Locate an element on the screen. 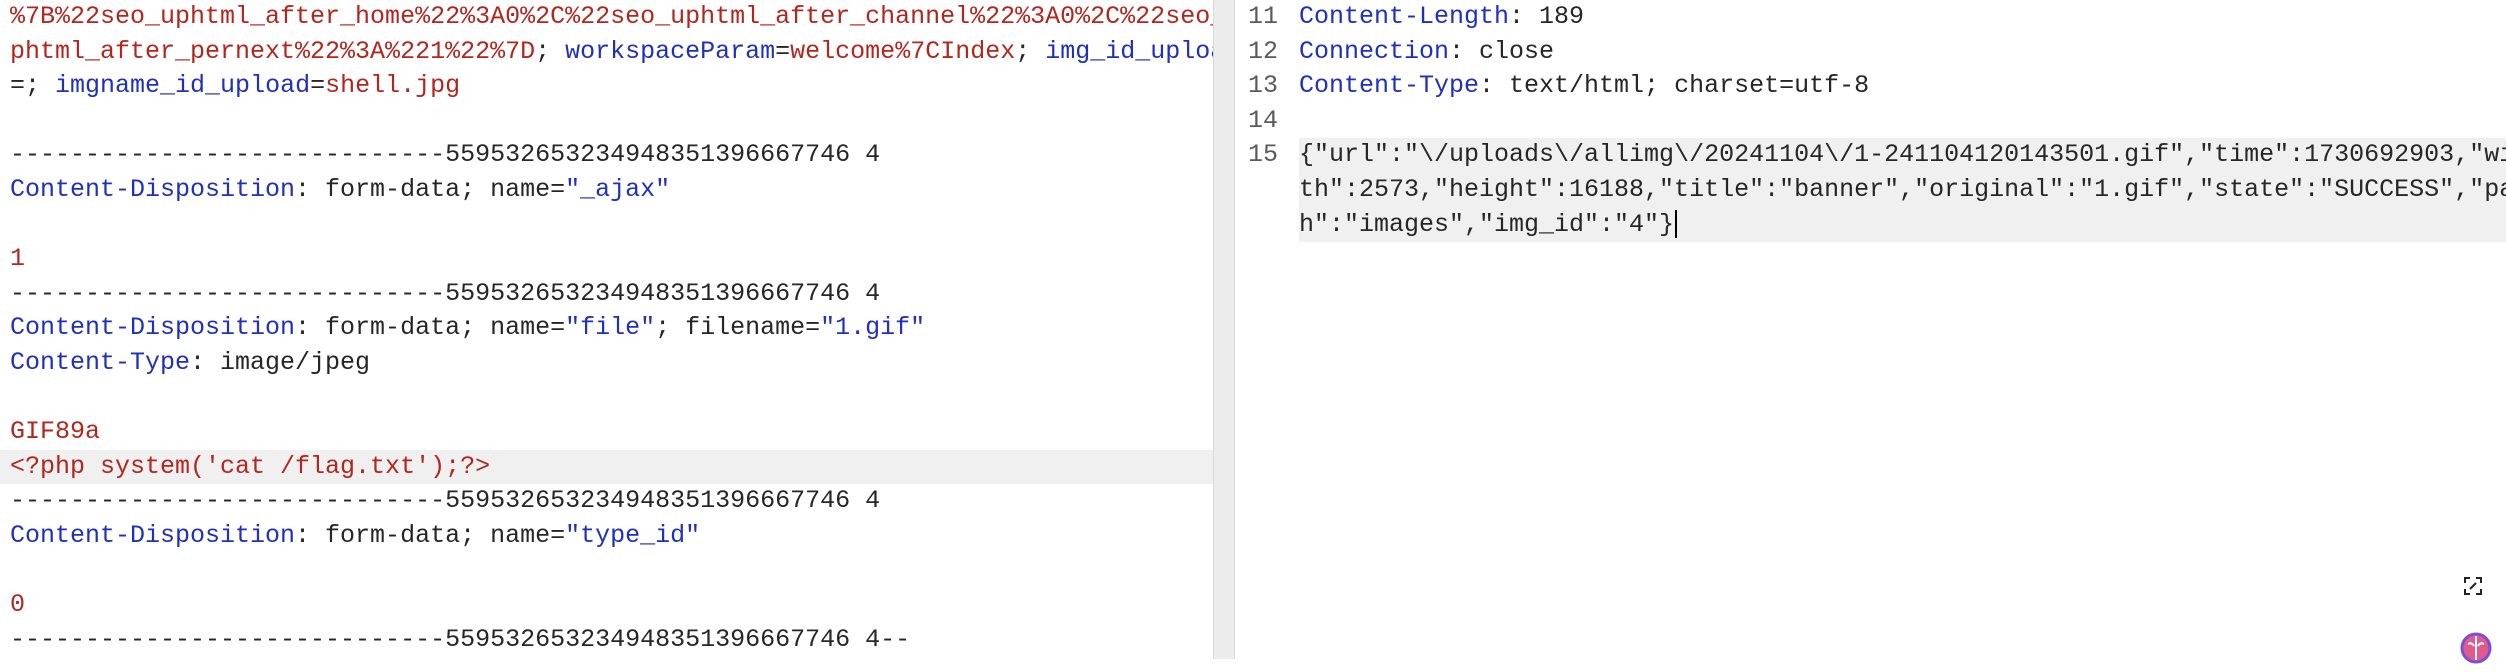 The width and height of the screenshot is (2506, 672). code-token: : close is located at coordinates (1502, 51).